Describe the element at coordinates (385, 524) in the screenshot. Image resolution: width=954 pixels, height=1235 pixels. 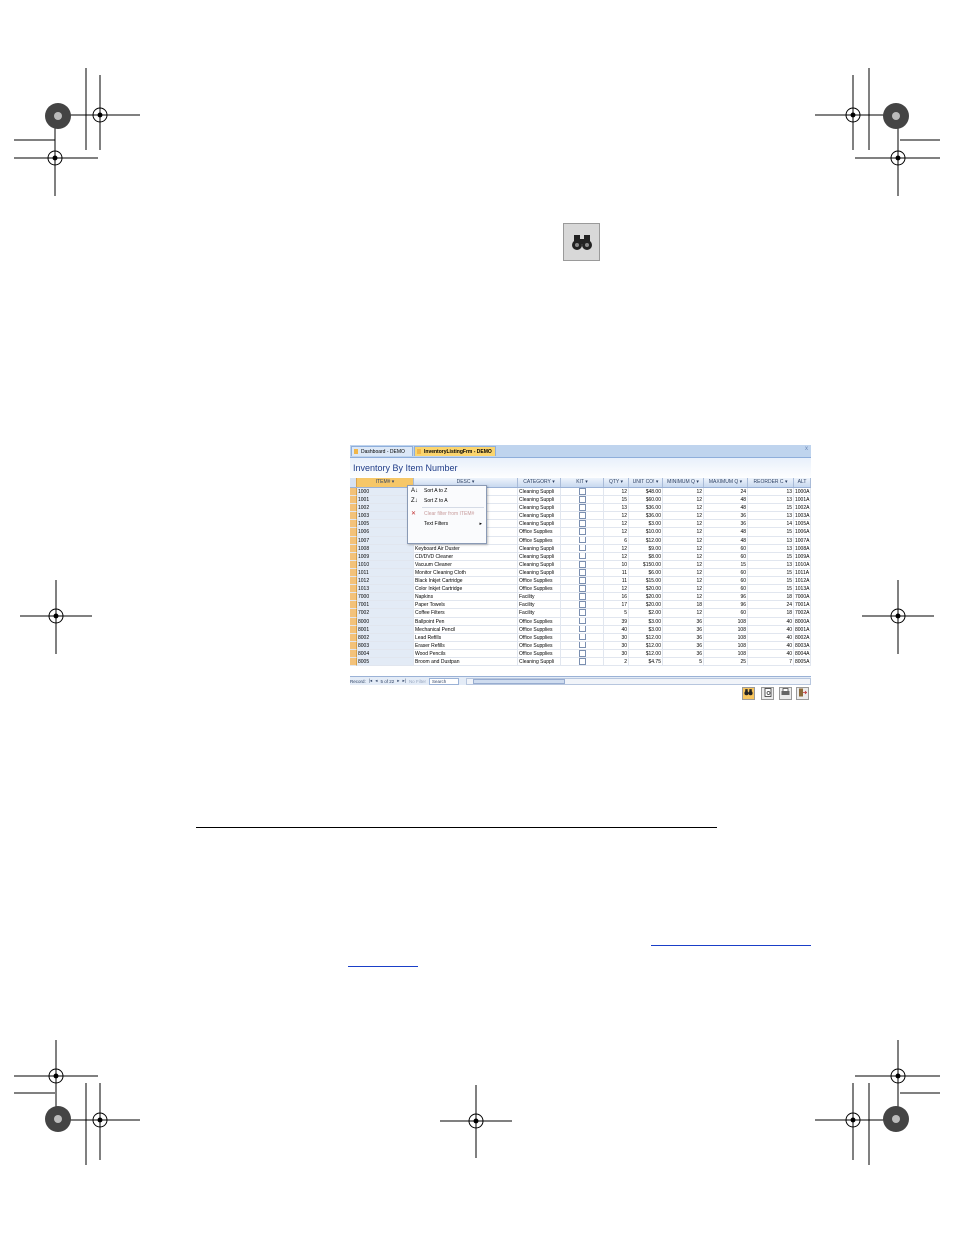
I see `cell-item: 1005` at that location.